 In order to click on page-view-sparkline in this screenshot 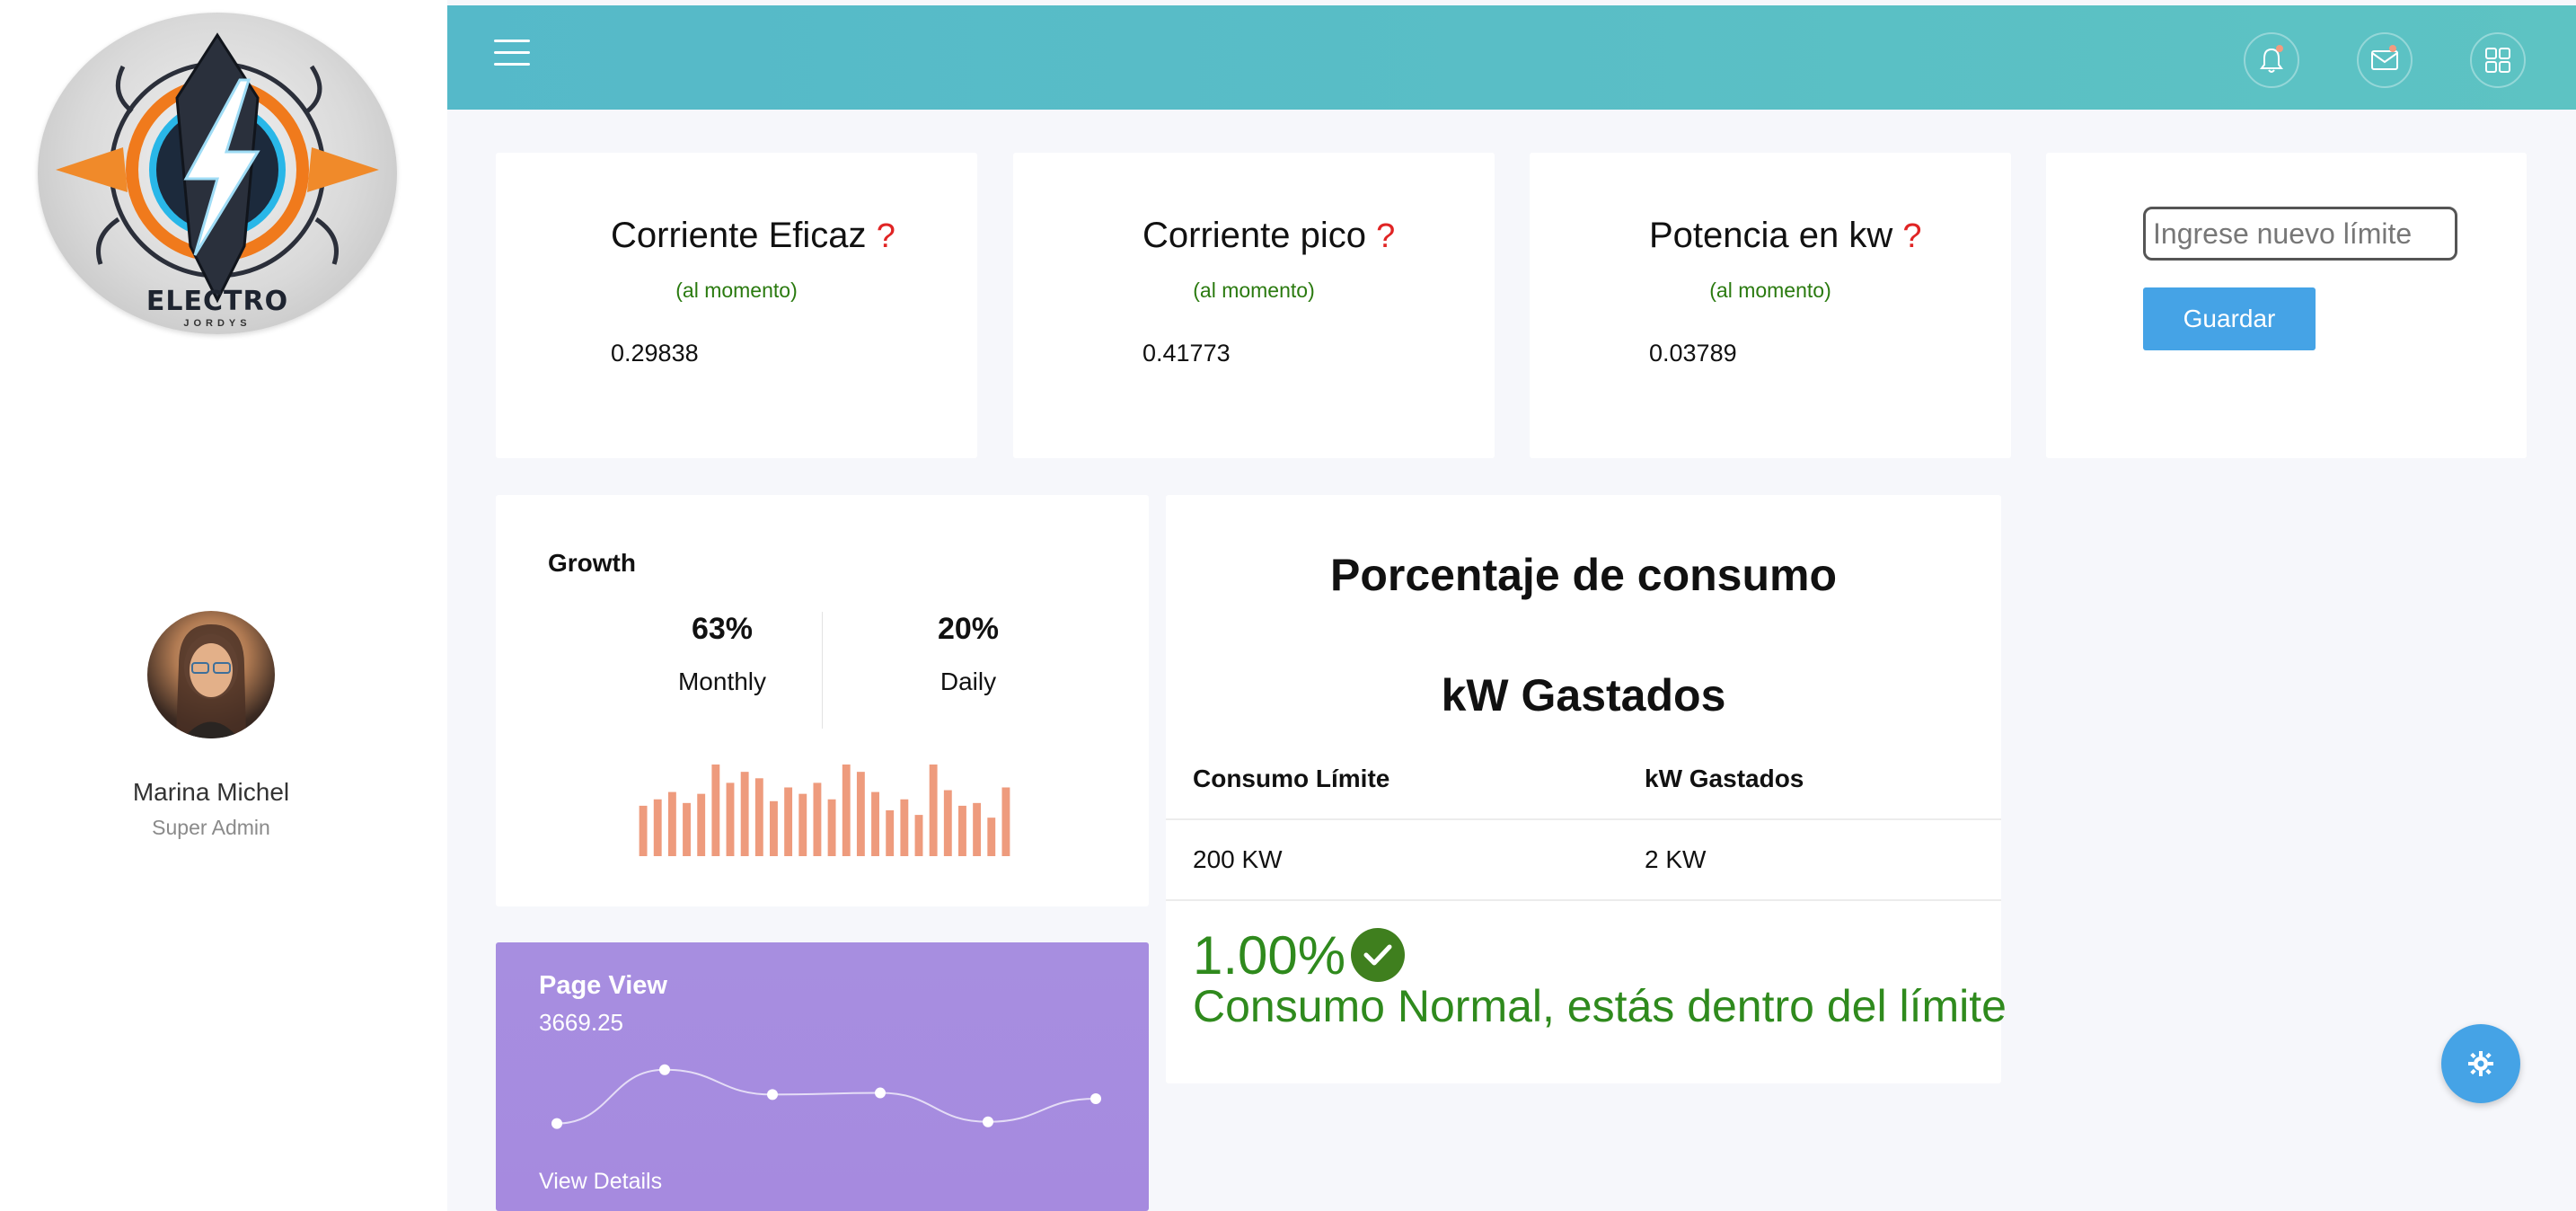, I will do `click(826, 1096)`.